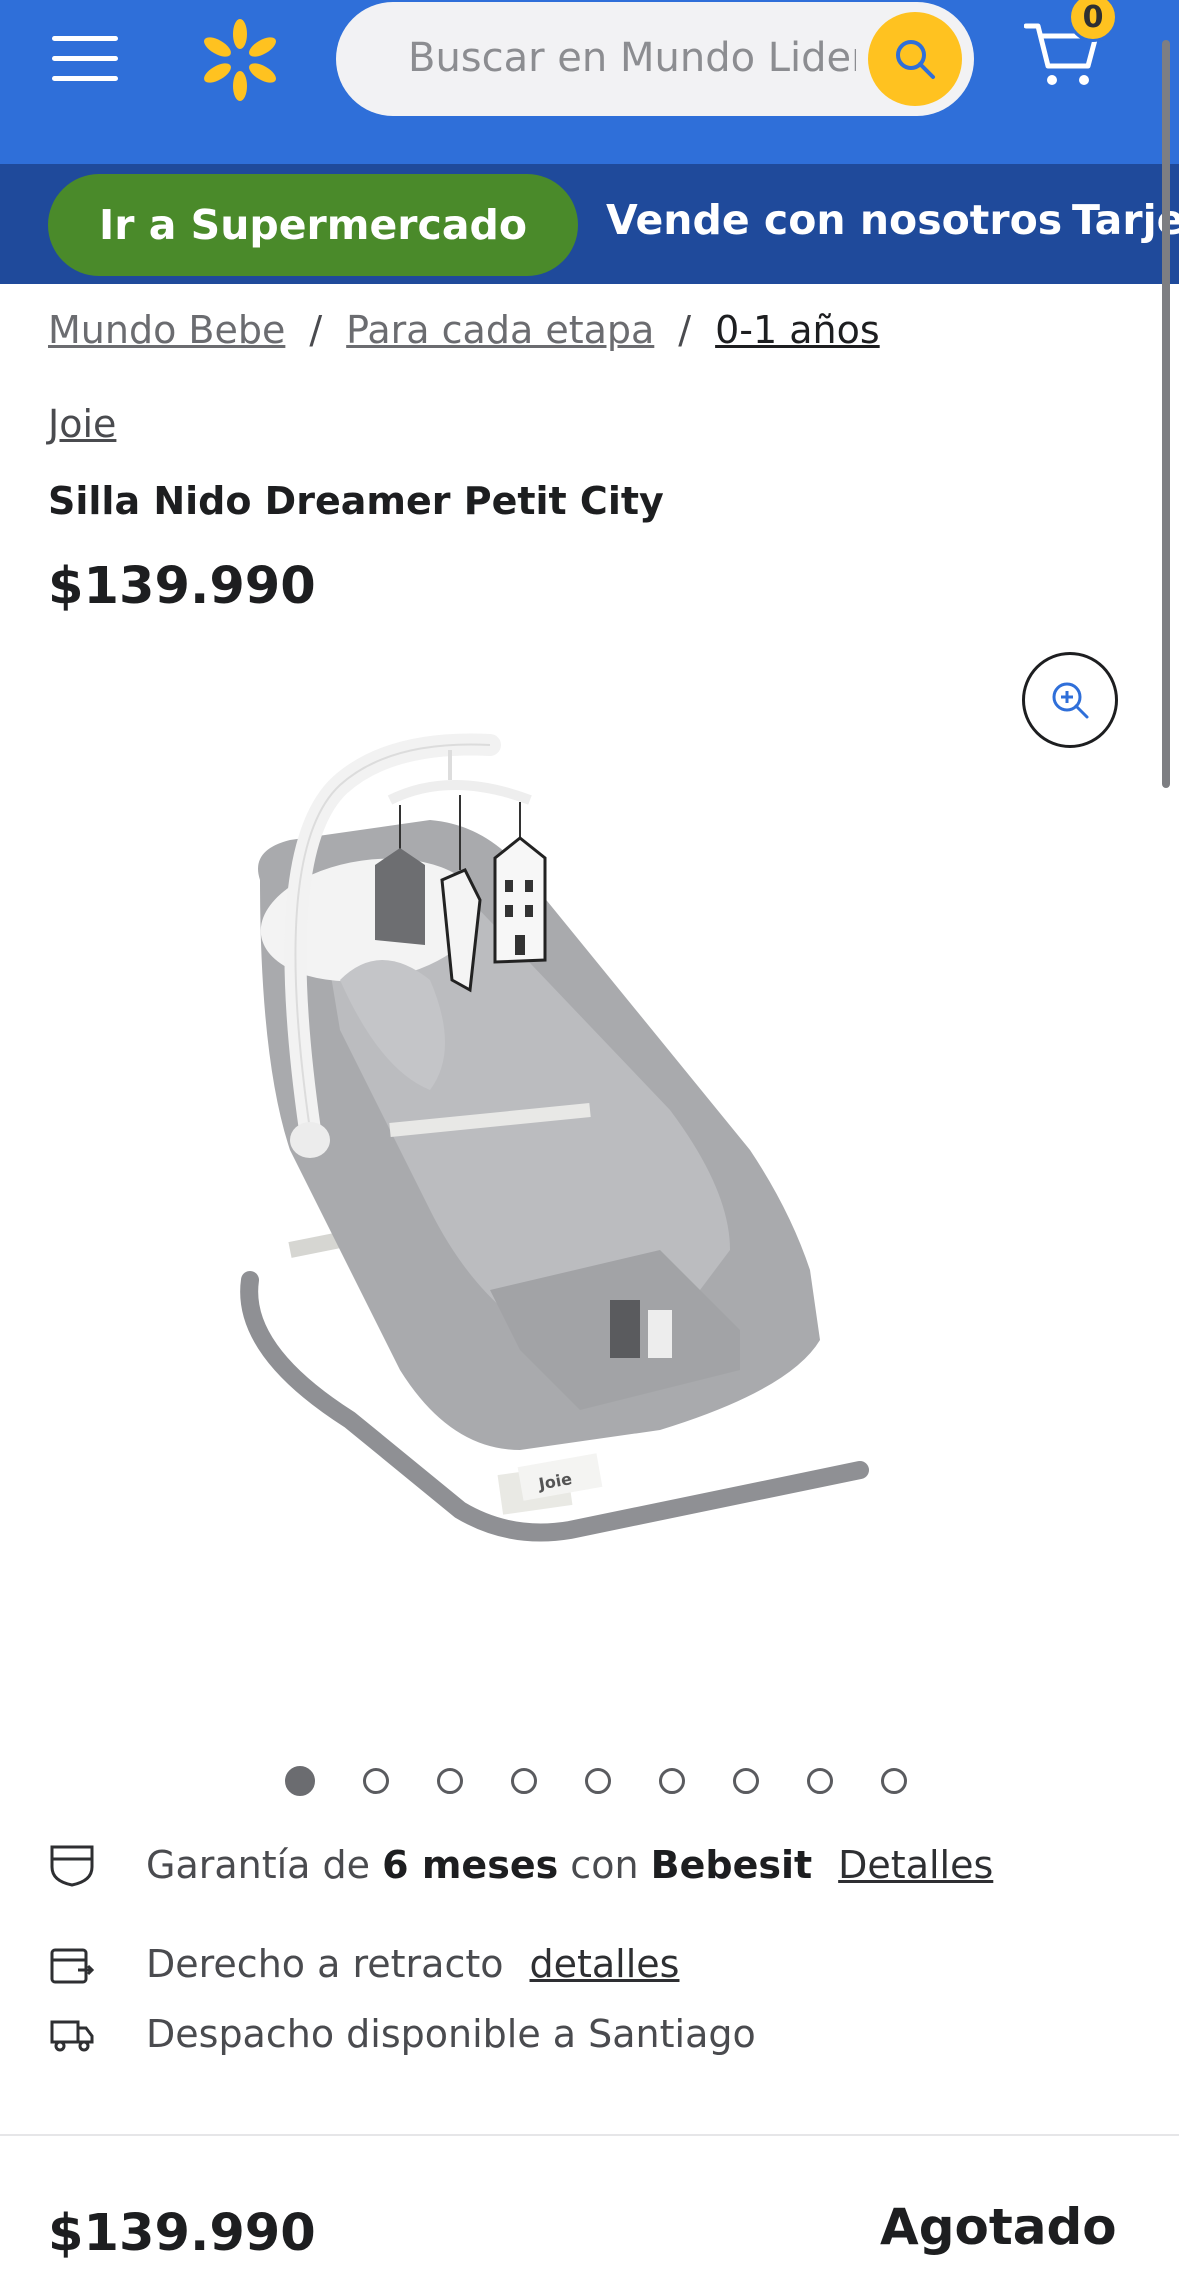 This screenshot has height=2286, width=1179. Describe the element at coordinates (325, 1964) in the screenshot. I see `retract-text: Derecho a retracto` at that location.